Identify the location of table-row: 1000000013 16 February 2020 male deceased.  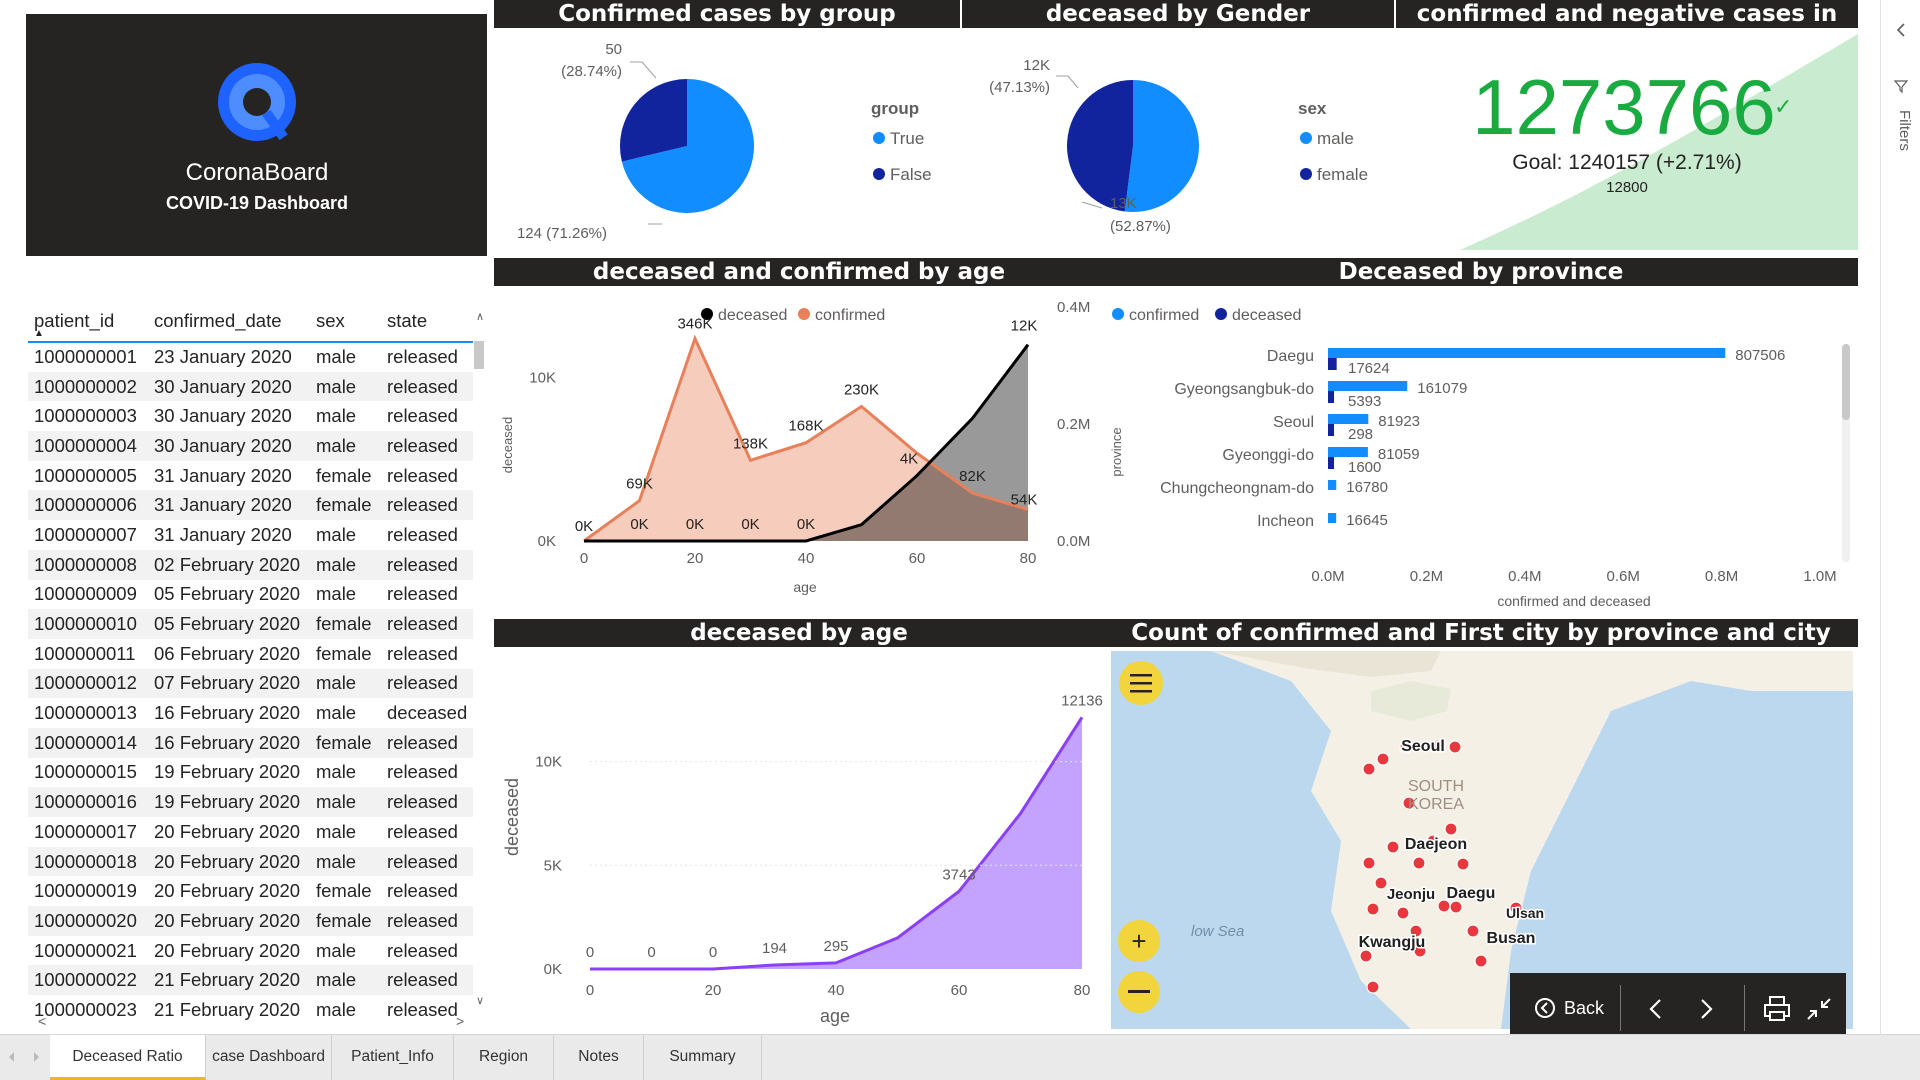
(250, 713).